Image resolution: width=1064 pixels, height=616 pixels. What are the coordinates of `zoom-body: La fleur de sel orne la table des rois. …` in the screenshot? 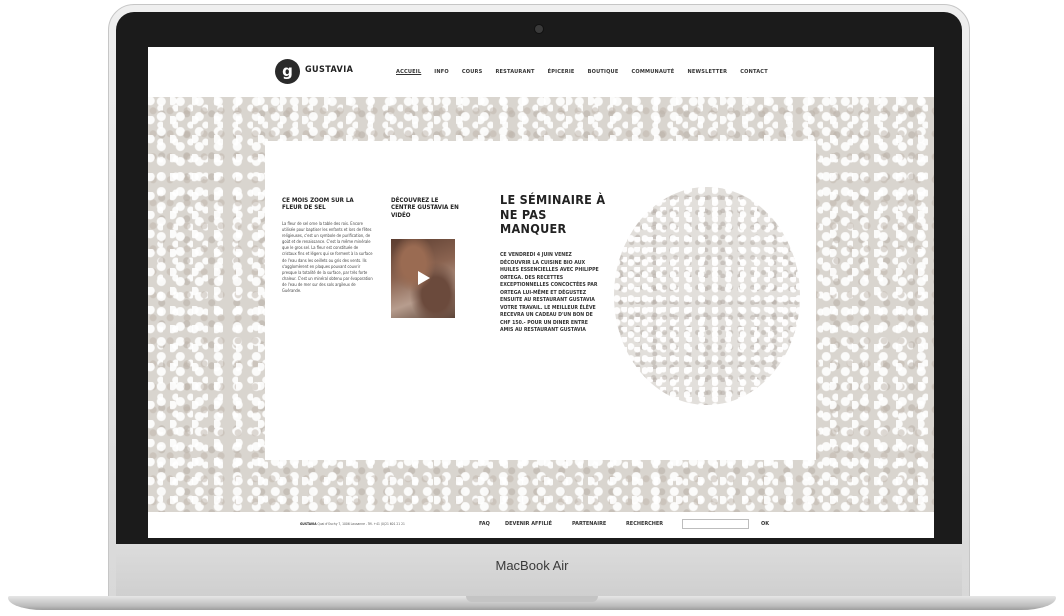 It's located at (327, 257).